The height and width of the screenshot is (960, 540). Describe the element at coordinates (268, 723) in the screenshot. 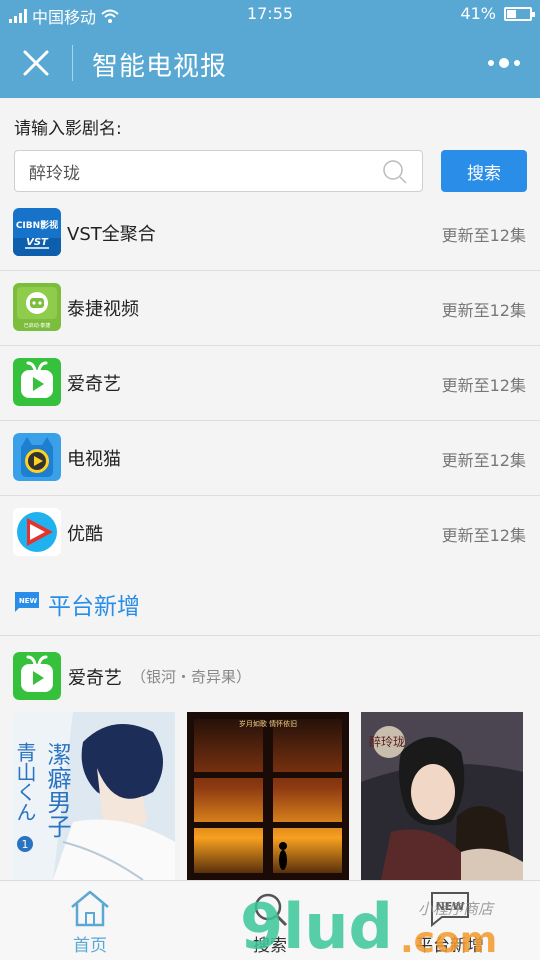

I see `svg-text: 岁月如歌 情怀依旧` at that location.